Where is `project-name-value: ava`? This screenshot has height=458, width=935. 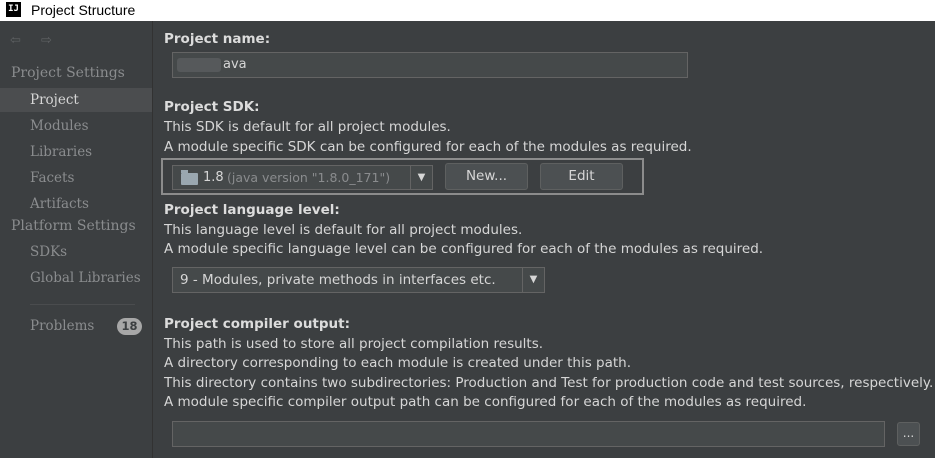
project-name-value: ava is located at coordinates (235, 64).